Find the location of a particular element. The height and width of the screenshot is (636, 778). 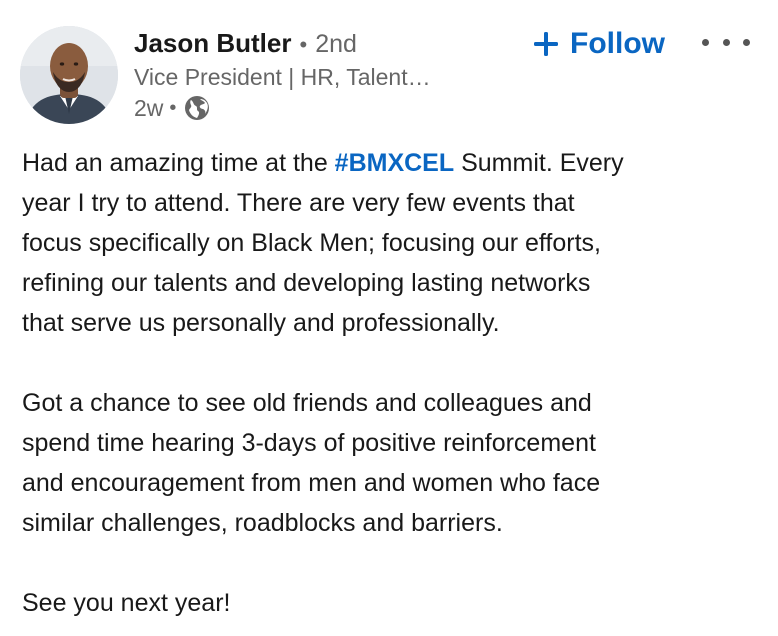

ellipsis-icon is located at coordinates (726, 42).